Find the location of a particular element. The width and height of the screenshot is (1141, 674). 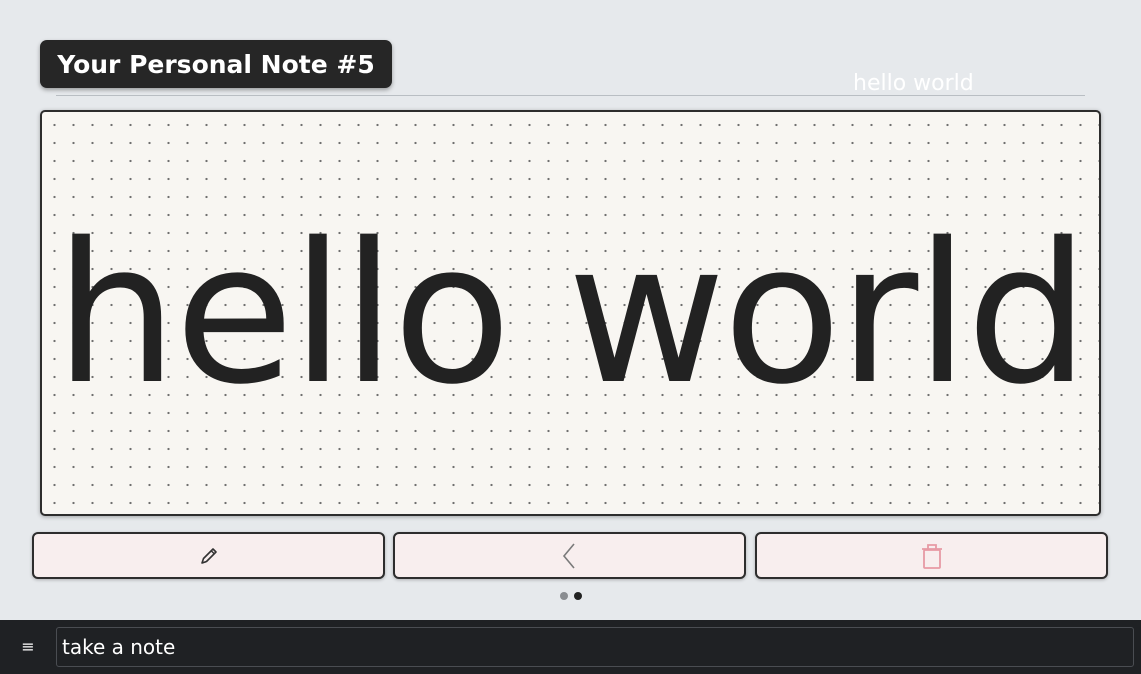

page-dot-active is located at coordinates (578, 596).